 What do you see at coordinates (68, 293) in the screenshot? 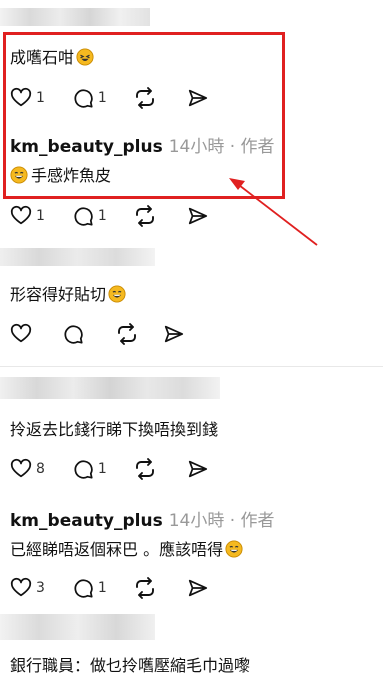
I see `comment-text: 形容得好貼切` at bounding box center [68, 293].